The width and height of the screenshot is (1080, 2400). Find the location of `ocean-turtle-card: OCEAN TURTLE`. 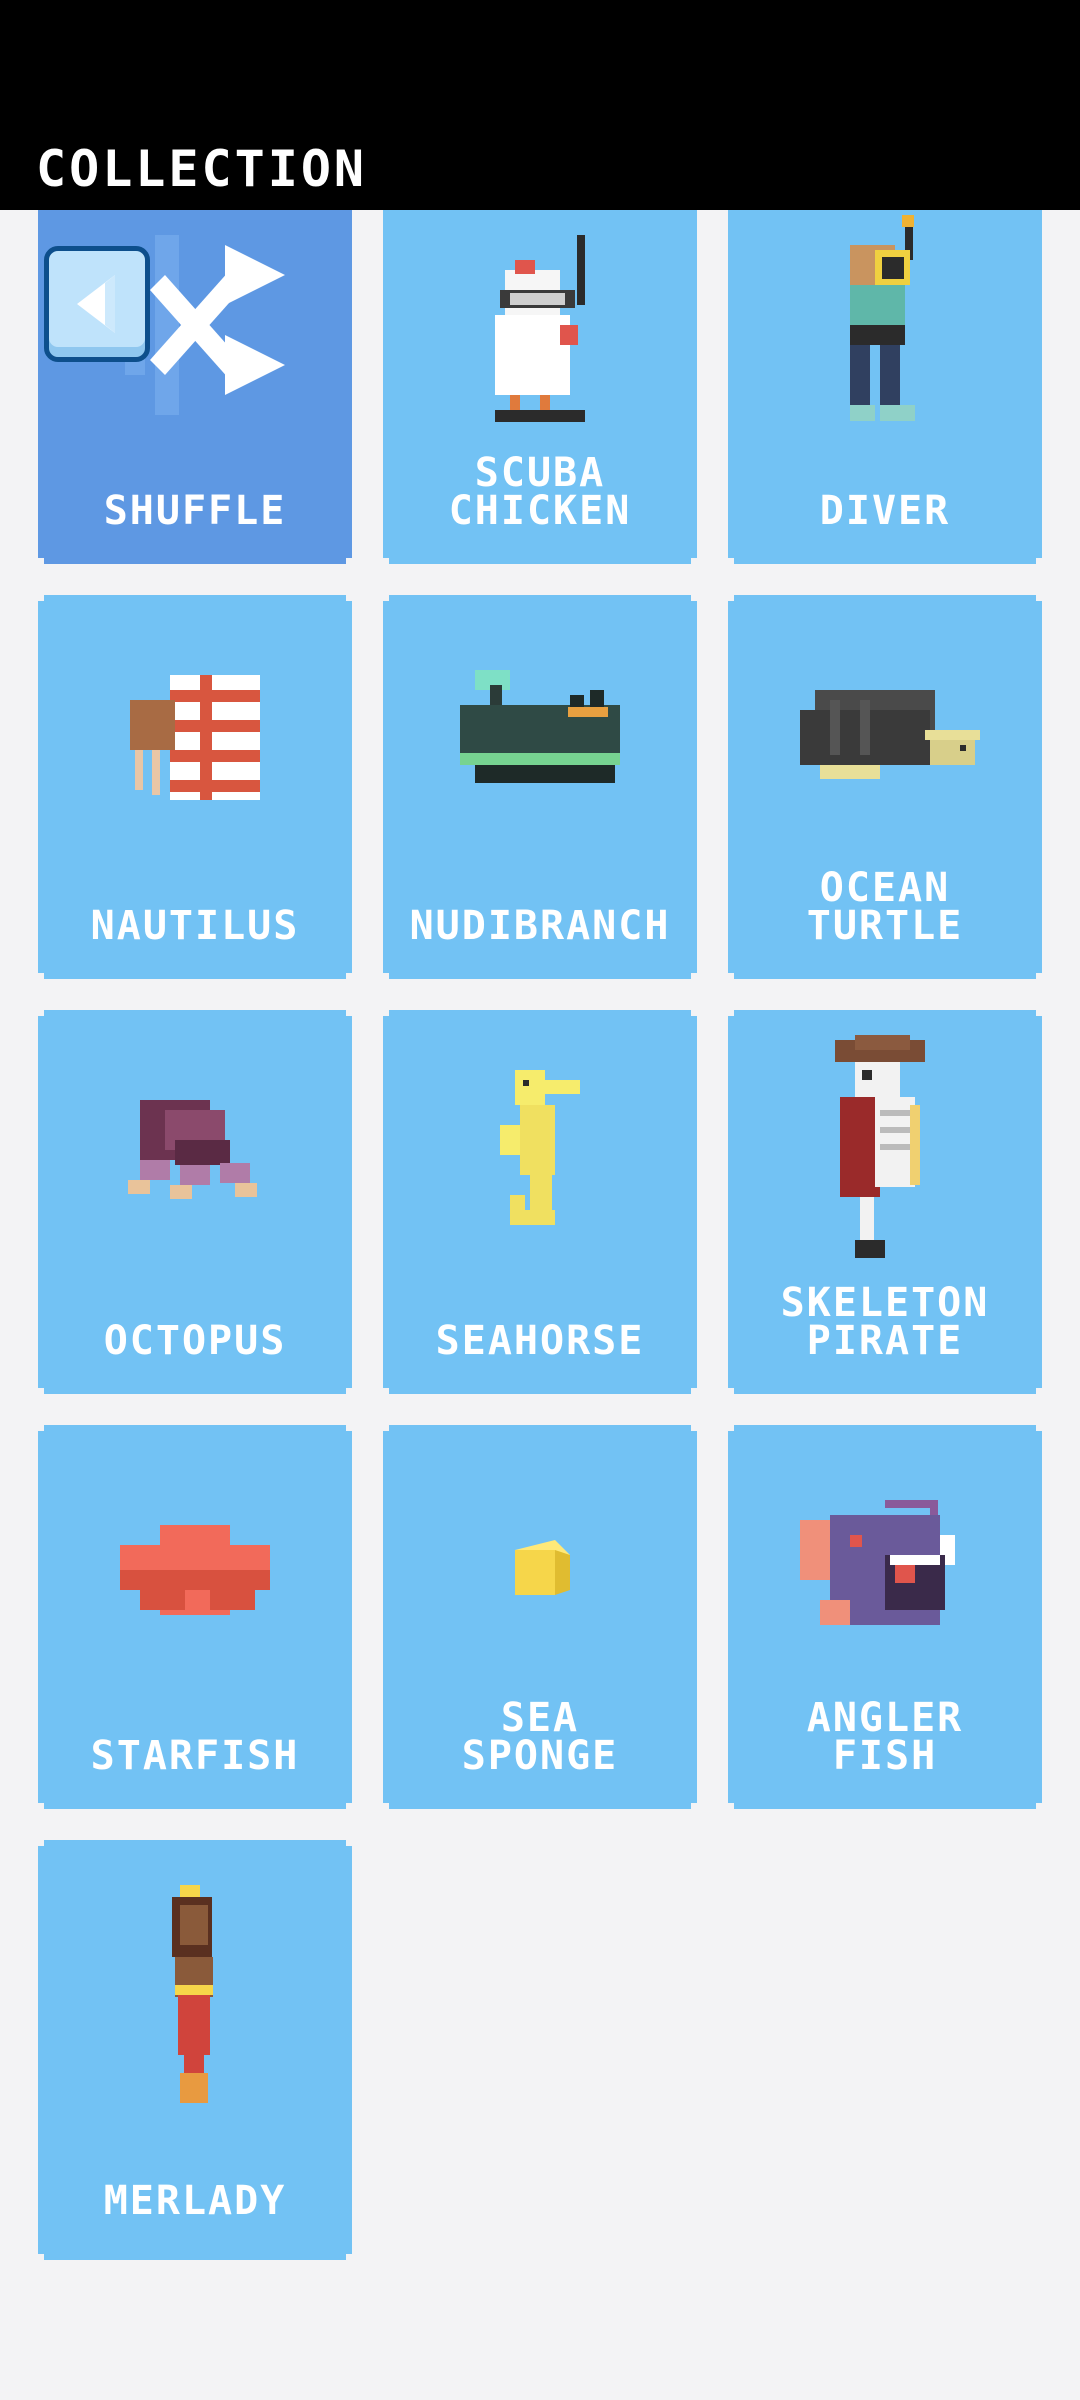

ocean-turtle-card: OCEAN TURTLE is located at coordinates (885, 787).